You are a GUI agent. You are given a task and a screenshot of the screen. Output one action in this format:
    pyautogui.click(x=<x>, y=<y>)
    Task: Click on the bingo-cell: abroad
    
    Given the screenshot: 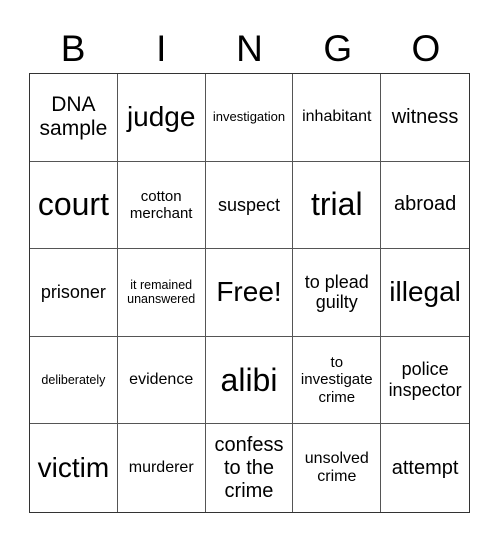 What is the action you would take?
    pyautogui.click(x=425, y=206)
    